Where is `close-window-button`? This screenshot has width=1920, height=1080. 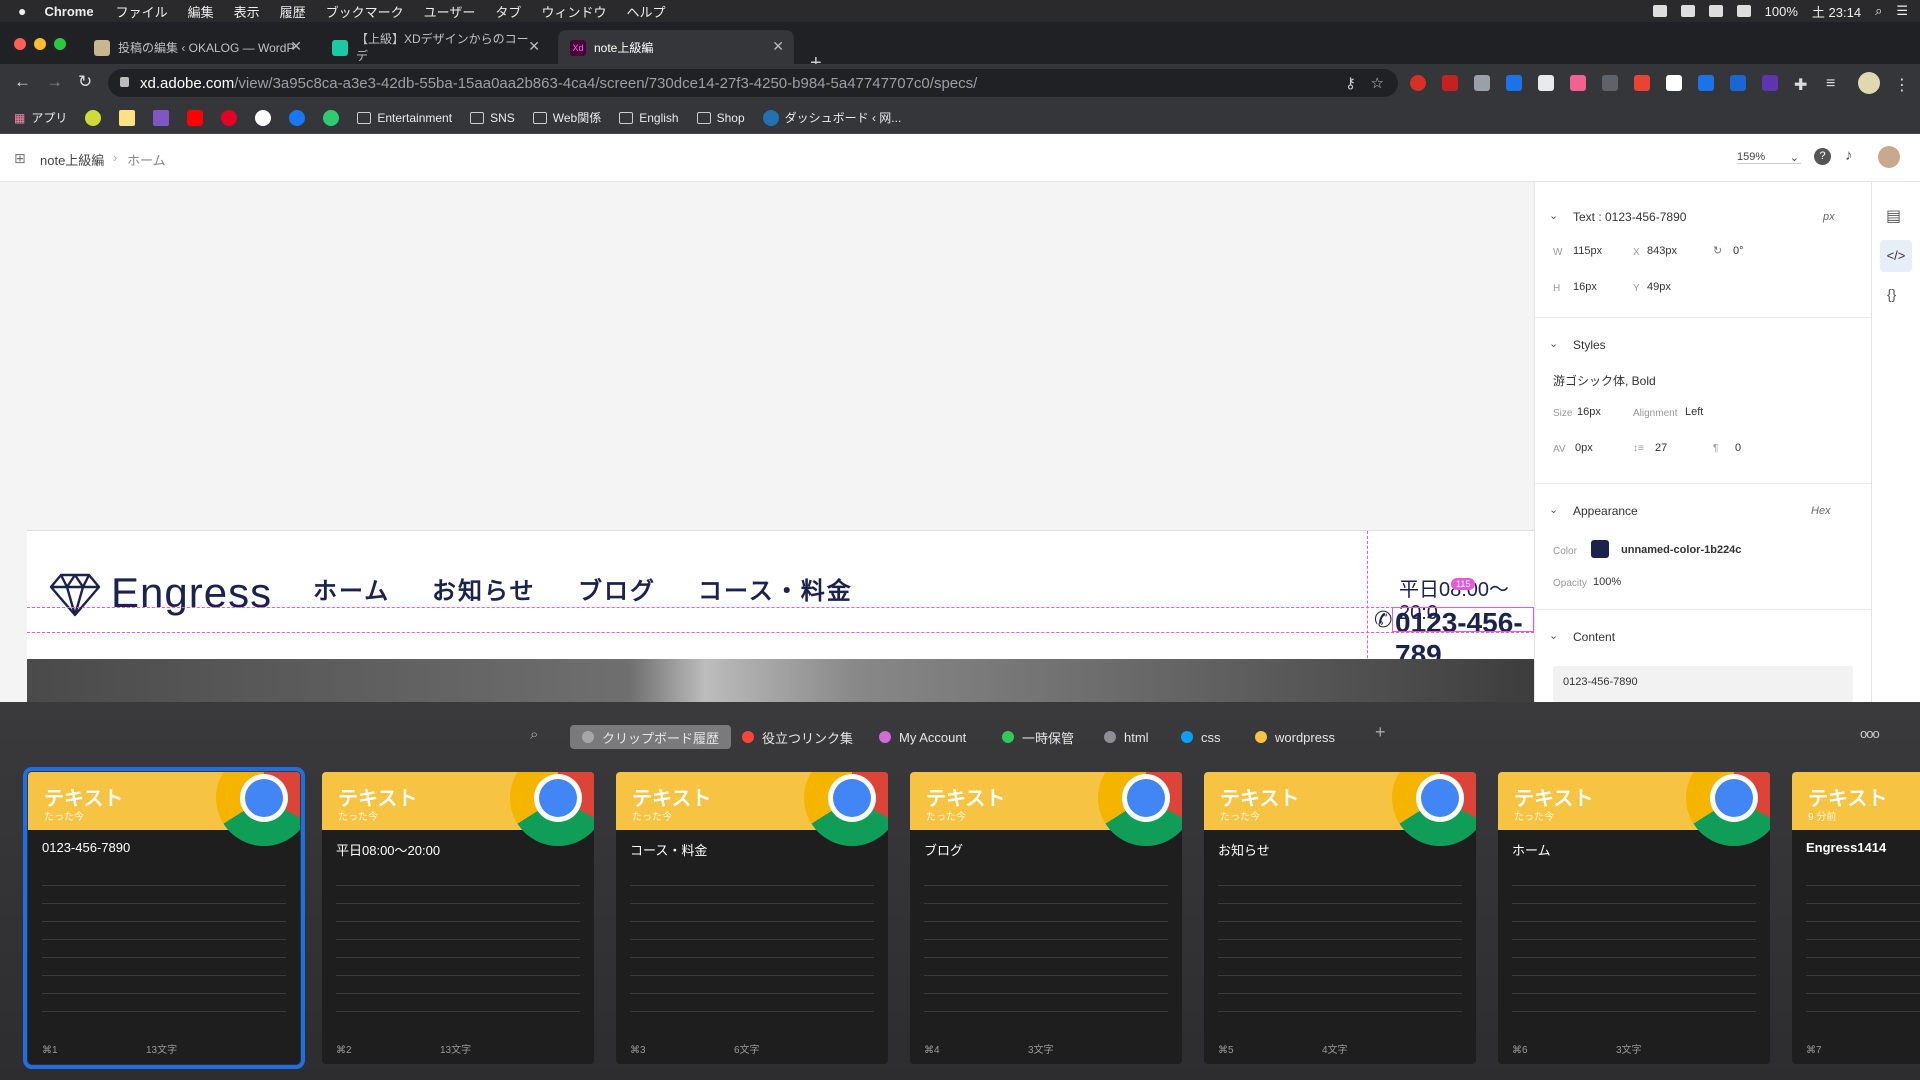 close-window-button is located at coordinates (20, 44).